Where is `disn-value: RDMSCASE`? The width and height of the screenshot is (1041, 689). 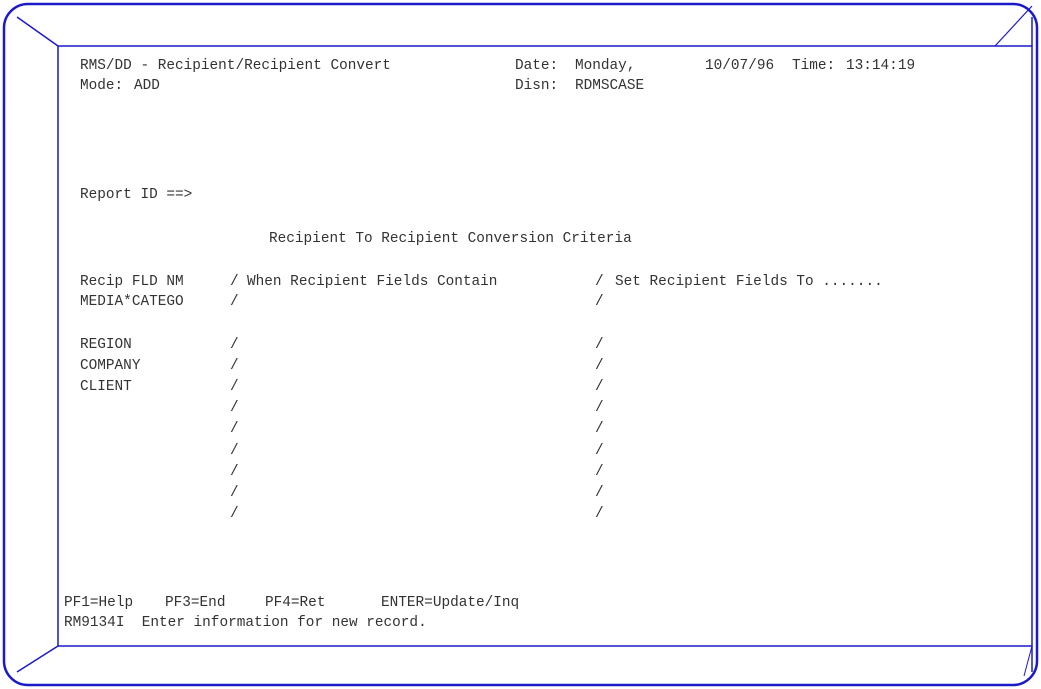 disn-value: RDMSCASE is located at coordinates (610, 86).